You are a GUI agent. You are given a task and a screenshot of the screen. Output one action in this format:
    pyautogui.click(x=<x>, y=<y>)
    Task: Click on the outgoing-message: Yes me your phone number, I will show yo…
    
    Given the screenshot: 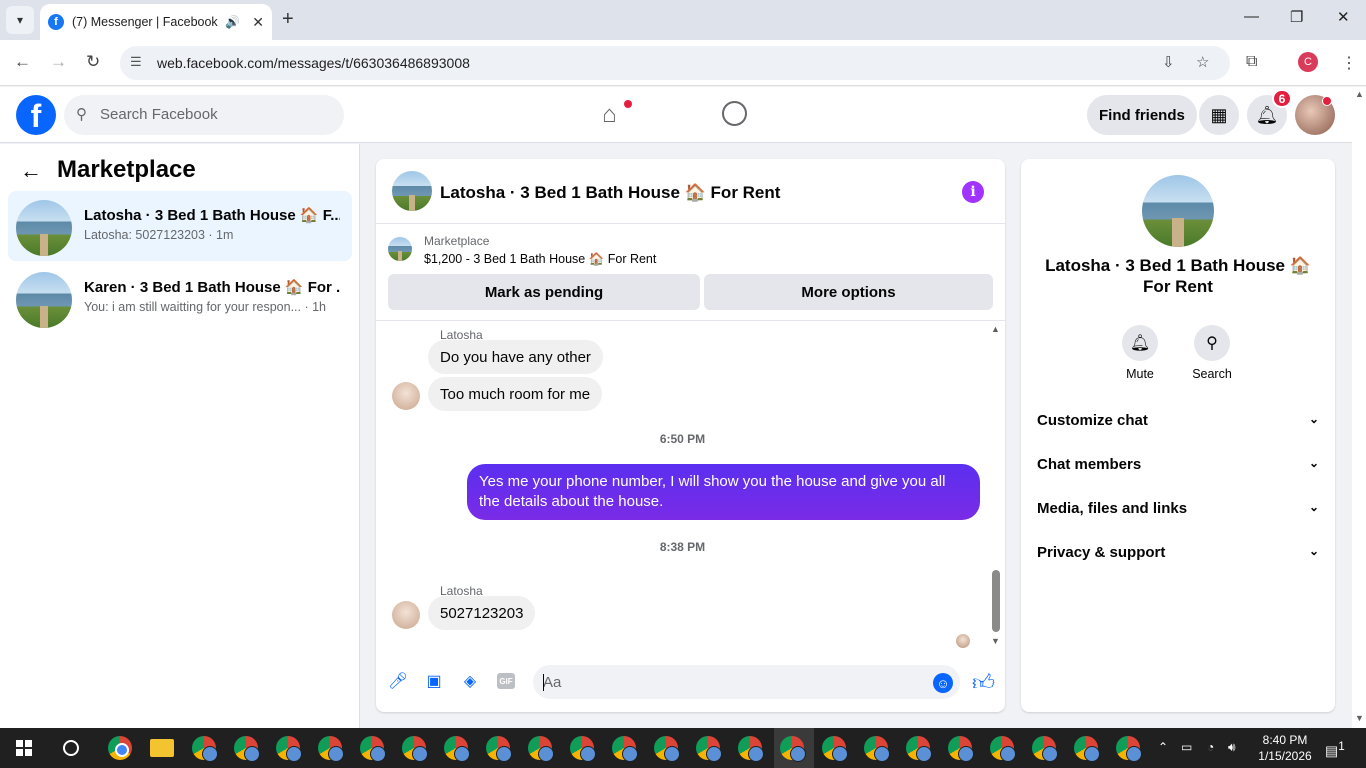 What is the action you would take?
    pyautogui.click(x=723, y=492)
    